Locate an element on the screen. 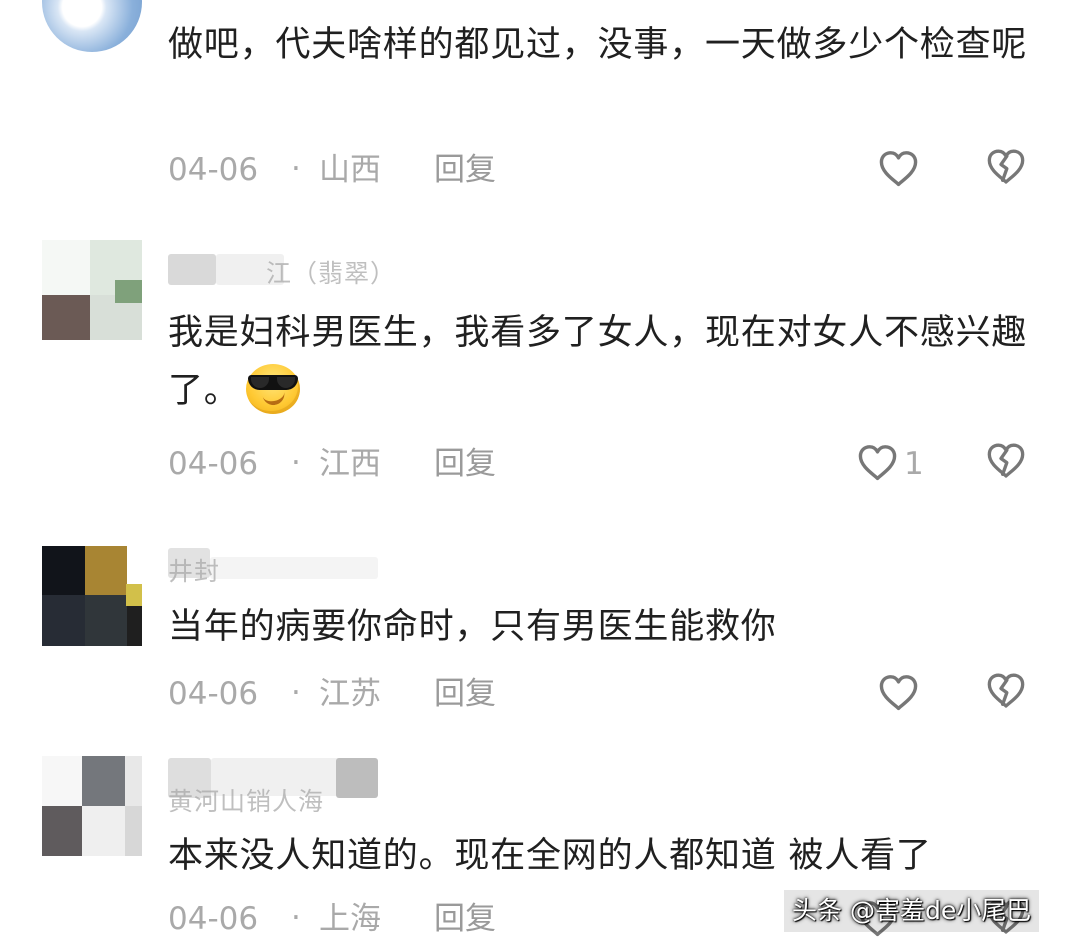  comment-text: 当年的病要你命时，只有男医生能救你 is located at coordinates (472, 627).